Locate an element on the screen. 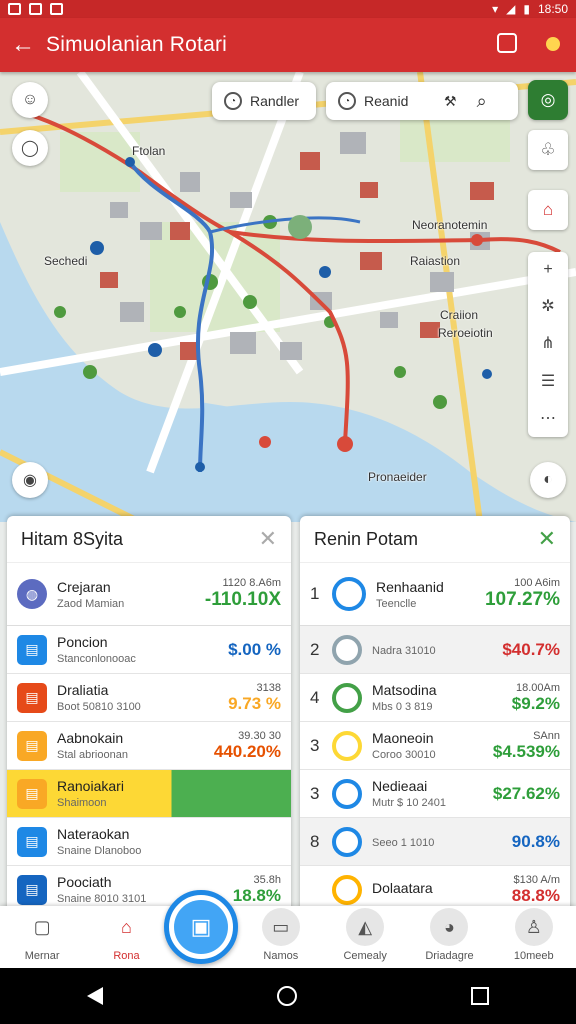  start-trip-button: ▣ is located at coordinates (201, 927).